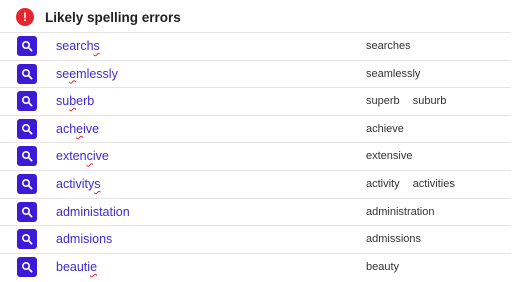 The width and height of the screenshot is (525, 282). Describe the element at coordinates (63, 73) in the screenshot. I see `word-part: se` at that location.